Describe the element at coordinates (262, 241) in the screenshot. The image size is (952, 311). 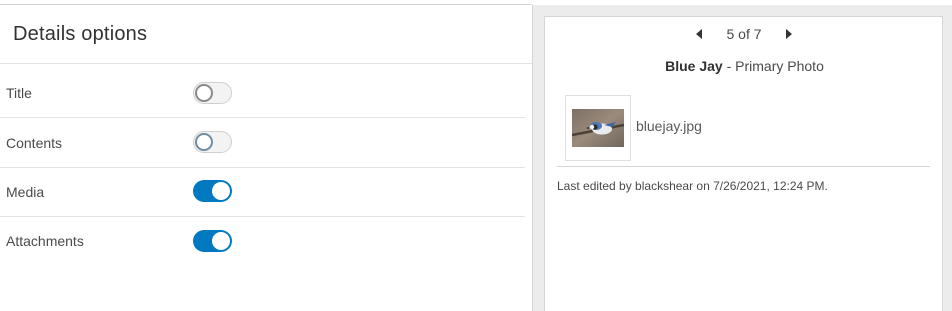
I see `option-row-attachments: Attachments` at that location.